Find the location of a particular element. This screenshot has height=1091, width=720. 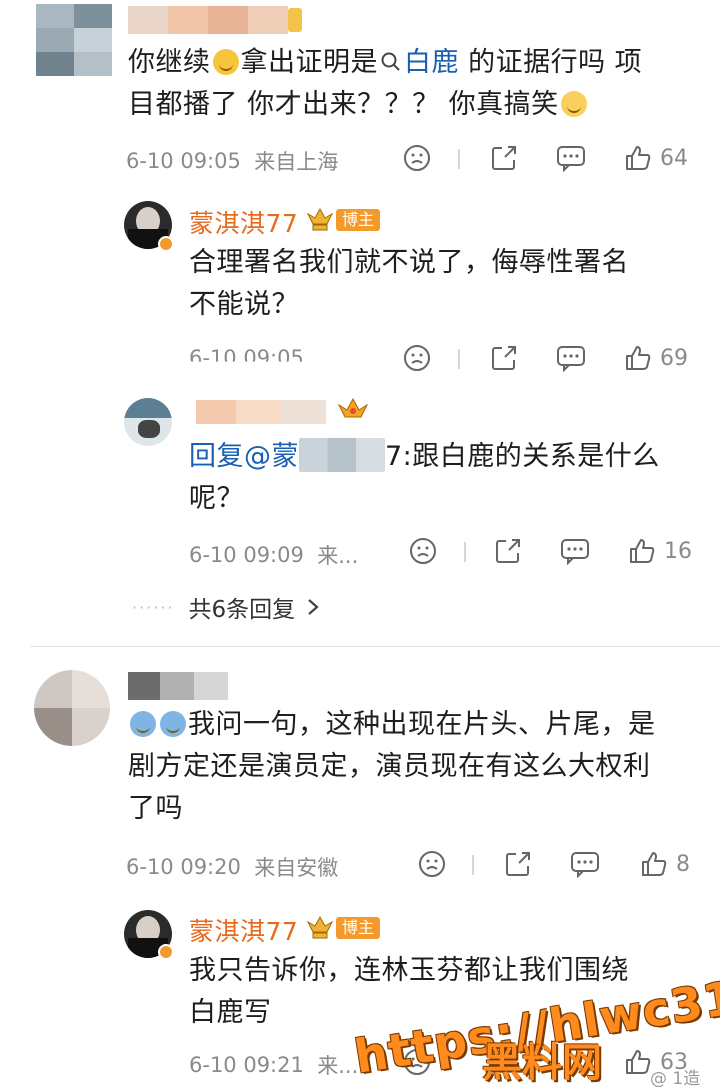

watermark-small: @ 1造 is located at coordinates (675, 1079).